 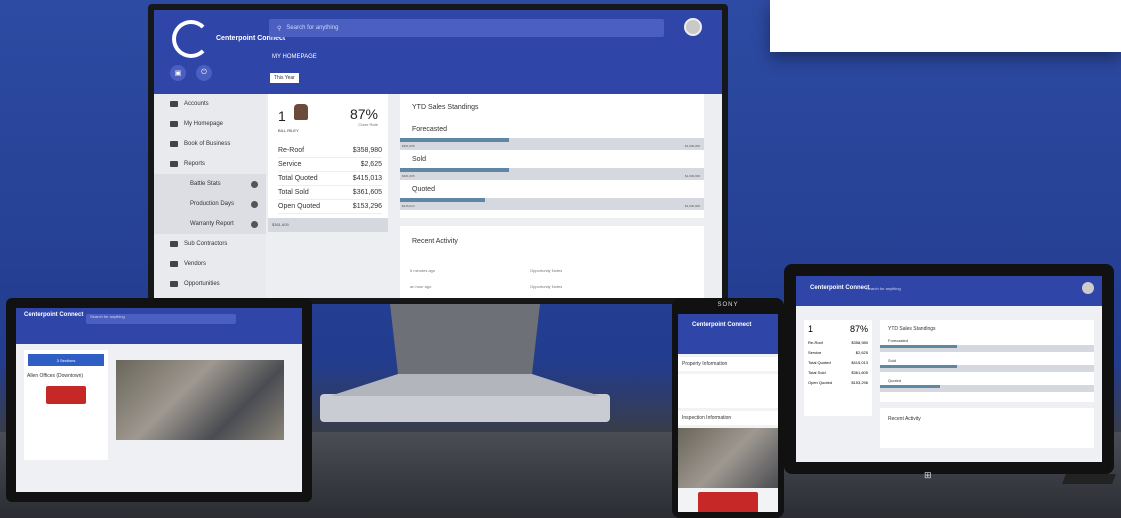 I want to click on page-title: MY HOMEPAGE, so click(x=294, y=57).